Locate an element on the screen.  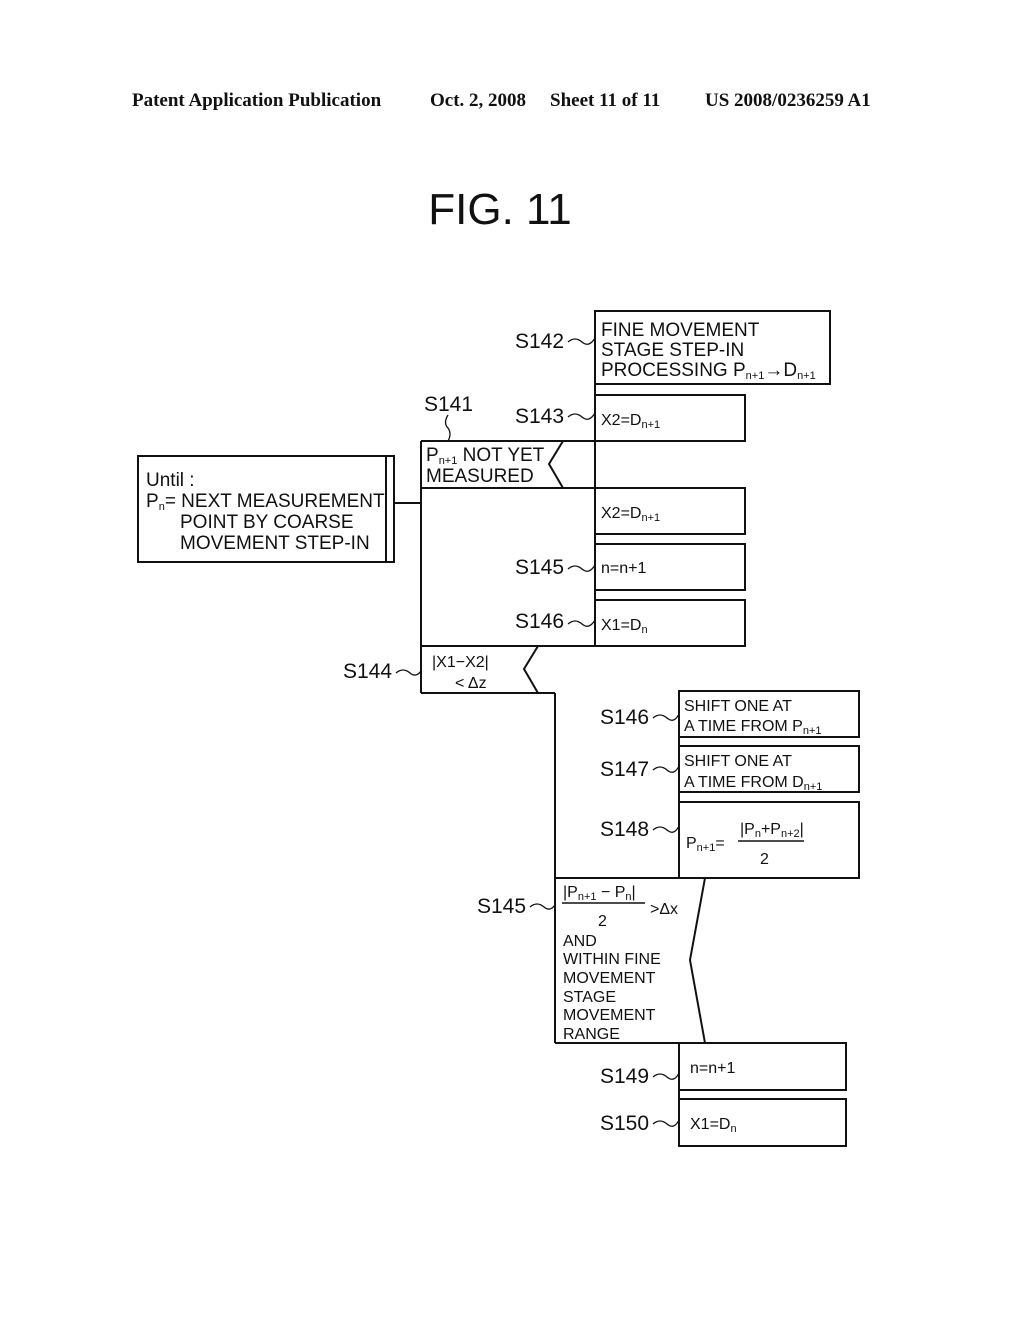
s142-leader is located at coordinates (581, 341).